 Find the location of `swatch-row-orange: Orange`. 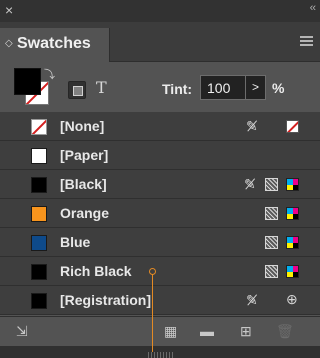

swatch-row-orange: Orange is located at coordinates (160, 213).